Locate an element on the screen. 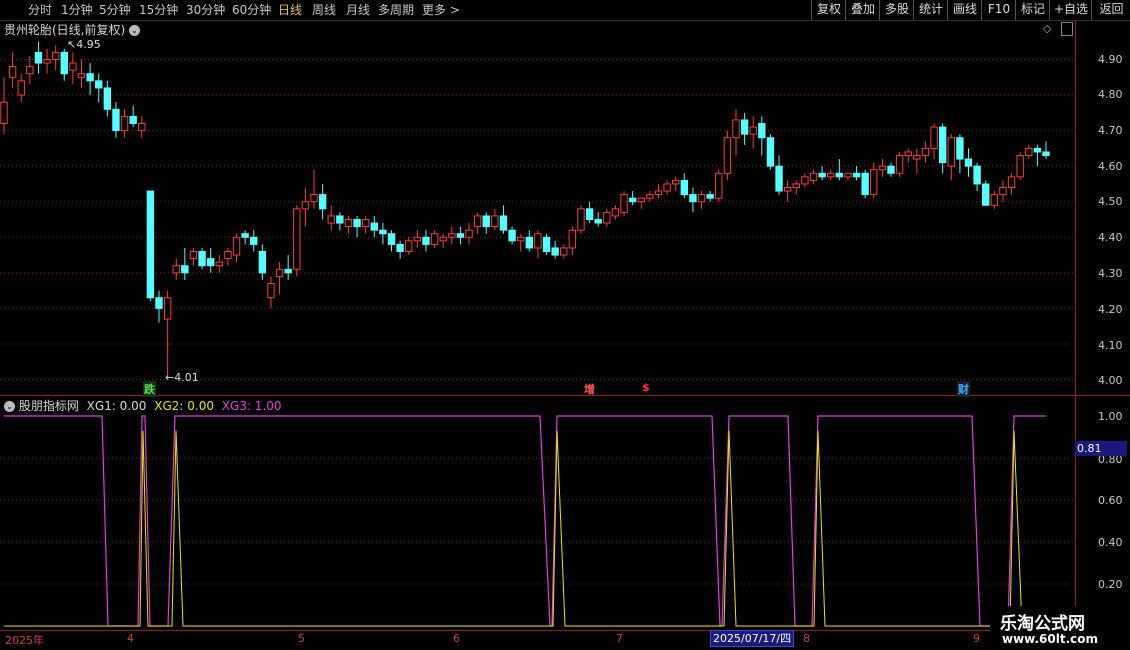  back-button: 返回 is located at coordinates (1110, 10).